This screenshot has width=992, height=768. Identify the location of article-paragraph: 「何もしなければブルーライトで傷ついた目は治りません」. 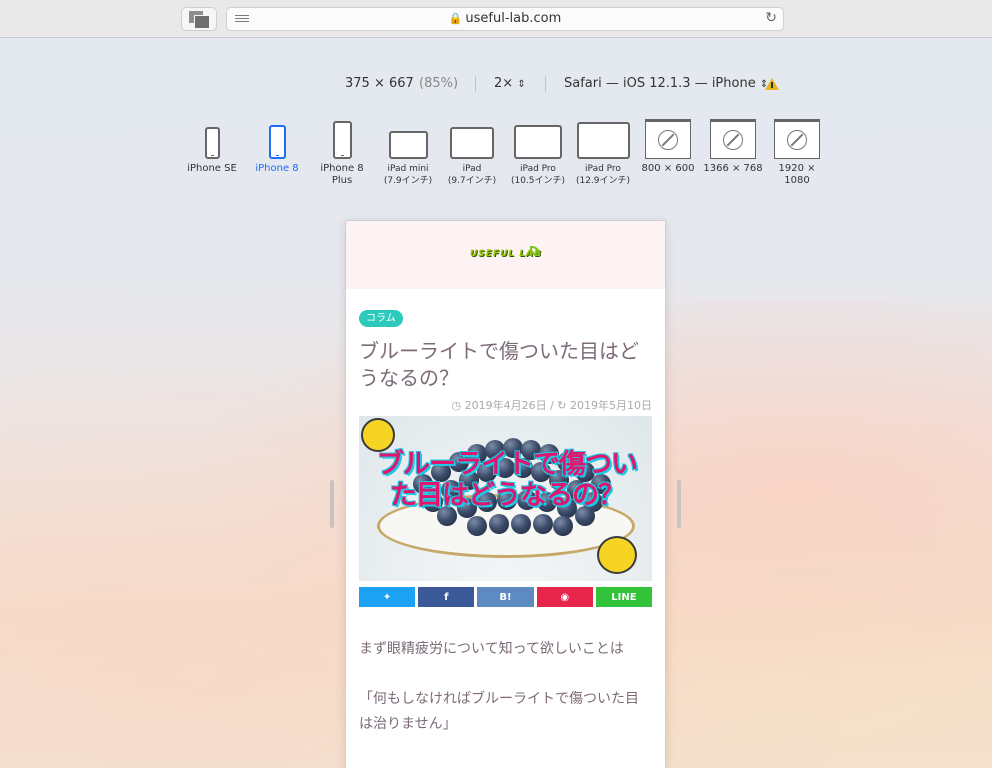
(499, 711).